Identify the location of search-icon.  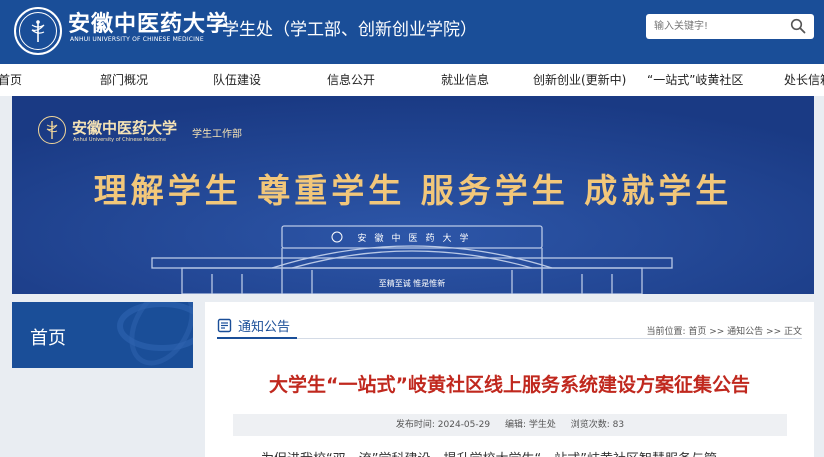
(798, 26).